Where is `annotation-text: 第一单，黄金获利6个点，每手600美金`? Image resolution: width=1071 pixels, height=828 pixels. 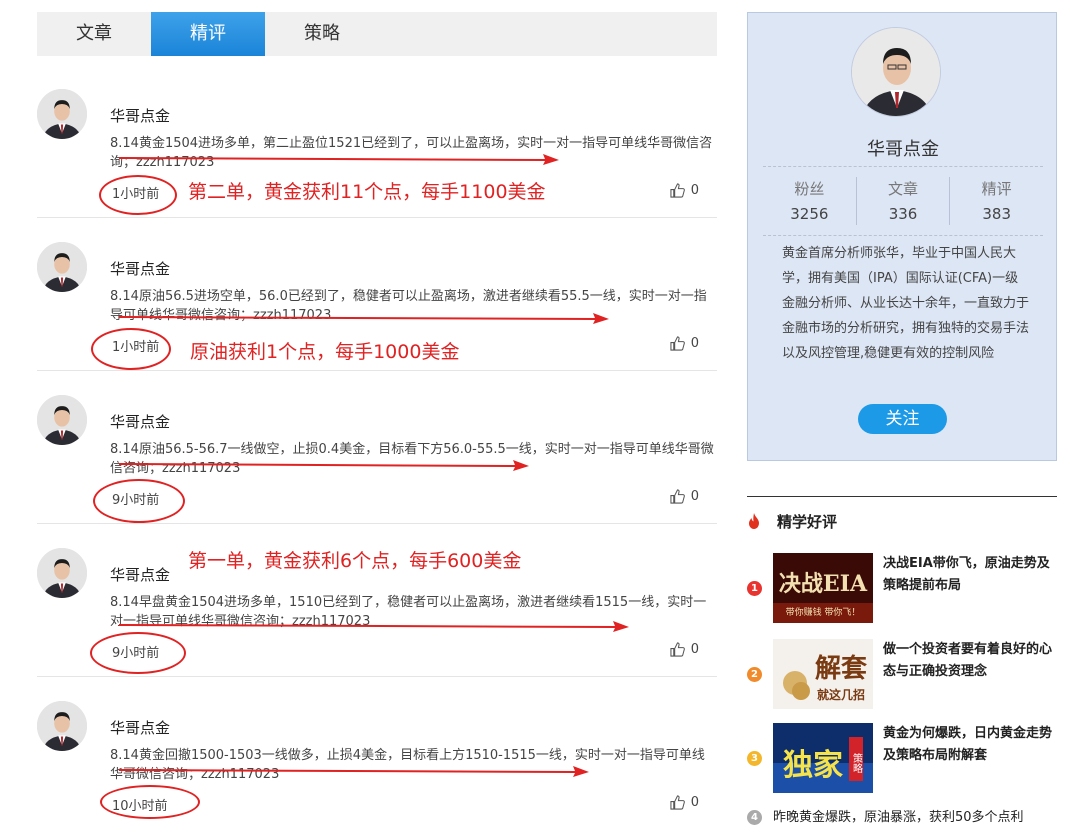
annotation-text: 第一单，黄金获利6个点，每手600美金 is located at coordinates (355, 561).